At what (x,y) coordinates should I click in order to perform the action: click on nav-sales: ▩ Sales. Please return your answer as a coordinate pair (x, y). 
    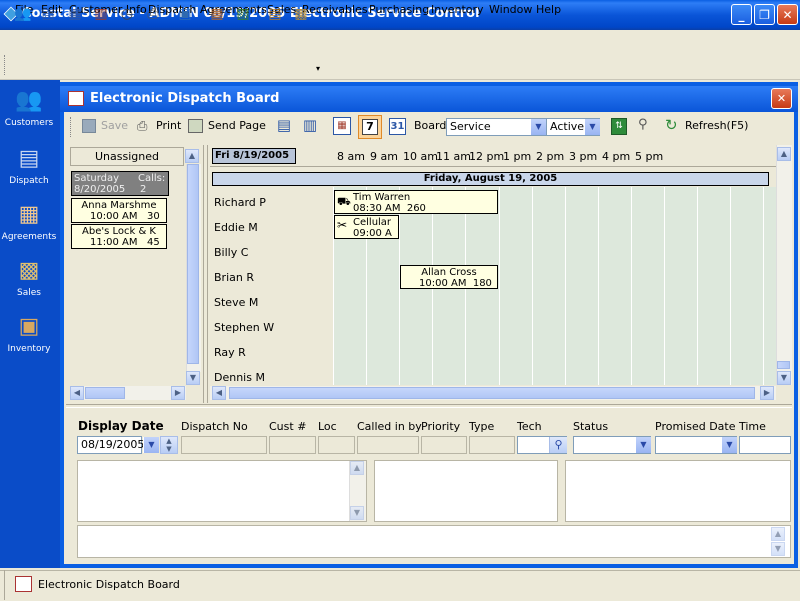
    Looking at the image, I should click on (29, 277).